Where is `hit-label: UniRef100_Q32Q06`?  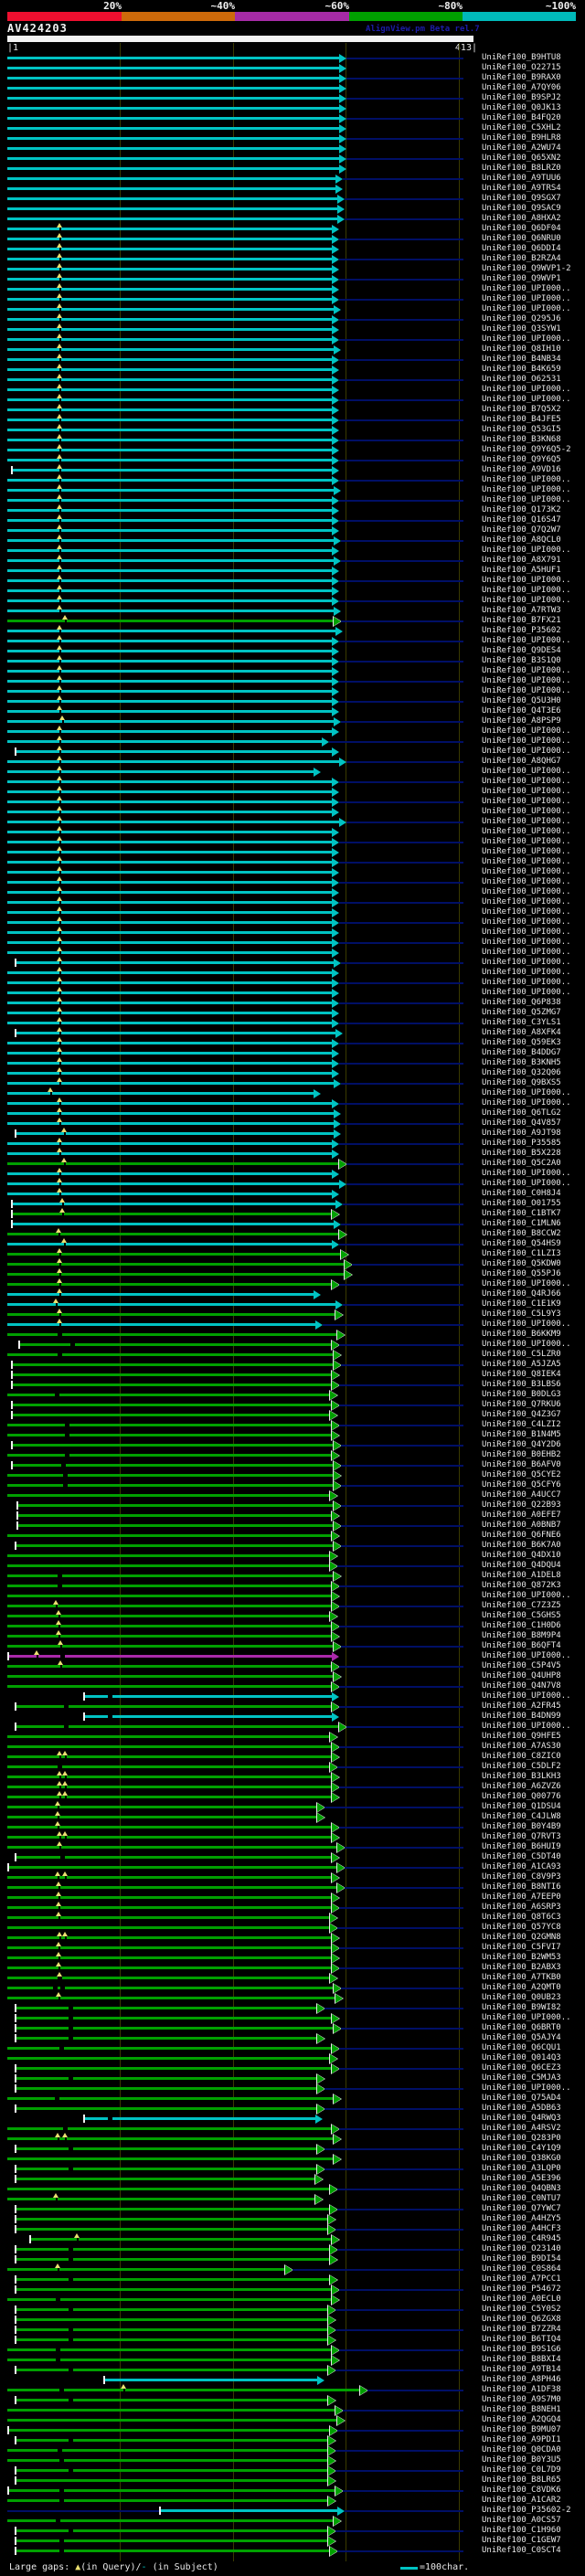
hit-label: UniRef100_Q32Q06 is located at coordinates (521, 1073).